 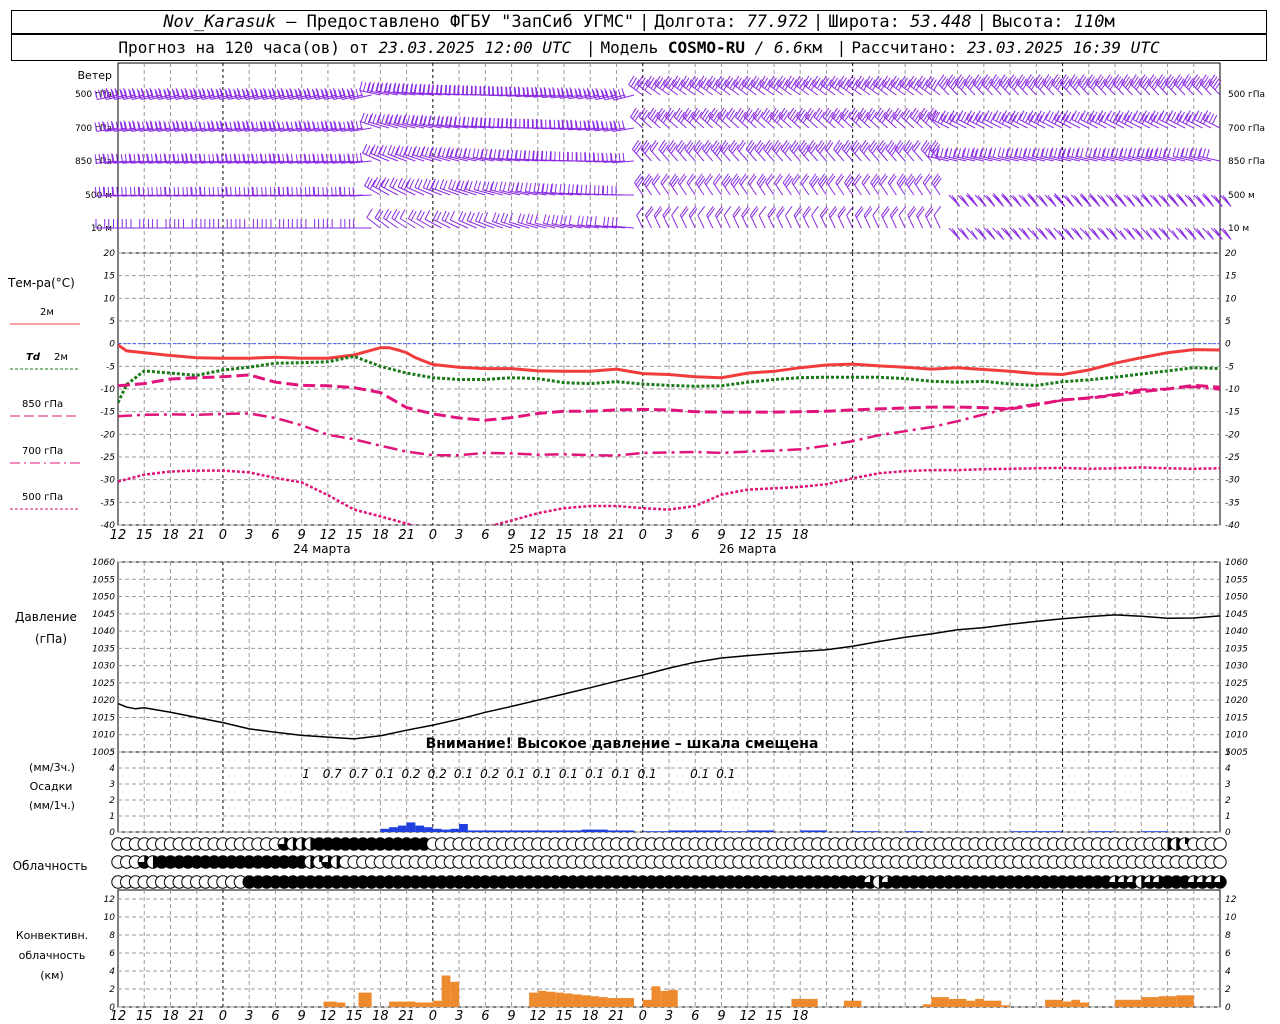 I want to click on wind-level-left: 500 гПа, so click(x=93, y=95).